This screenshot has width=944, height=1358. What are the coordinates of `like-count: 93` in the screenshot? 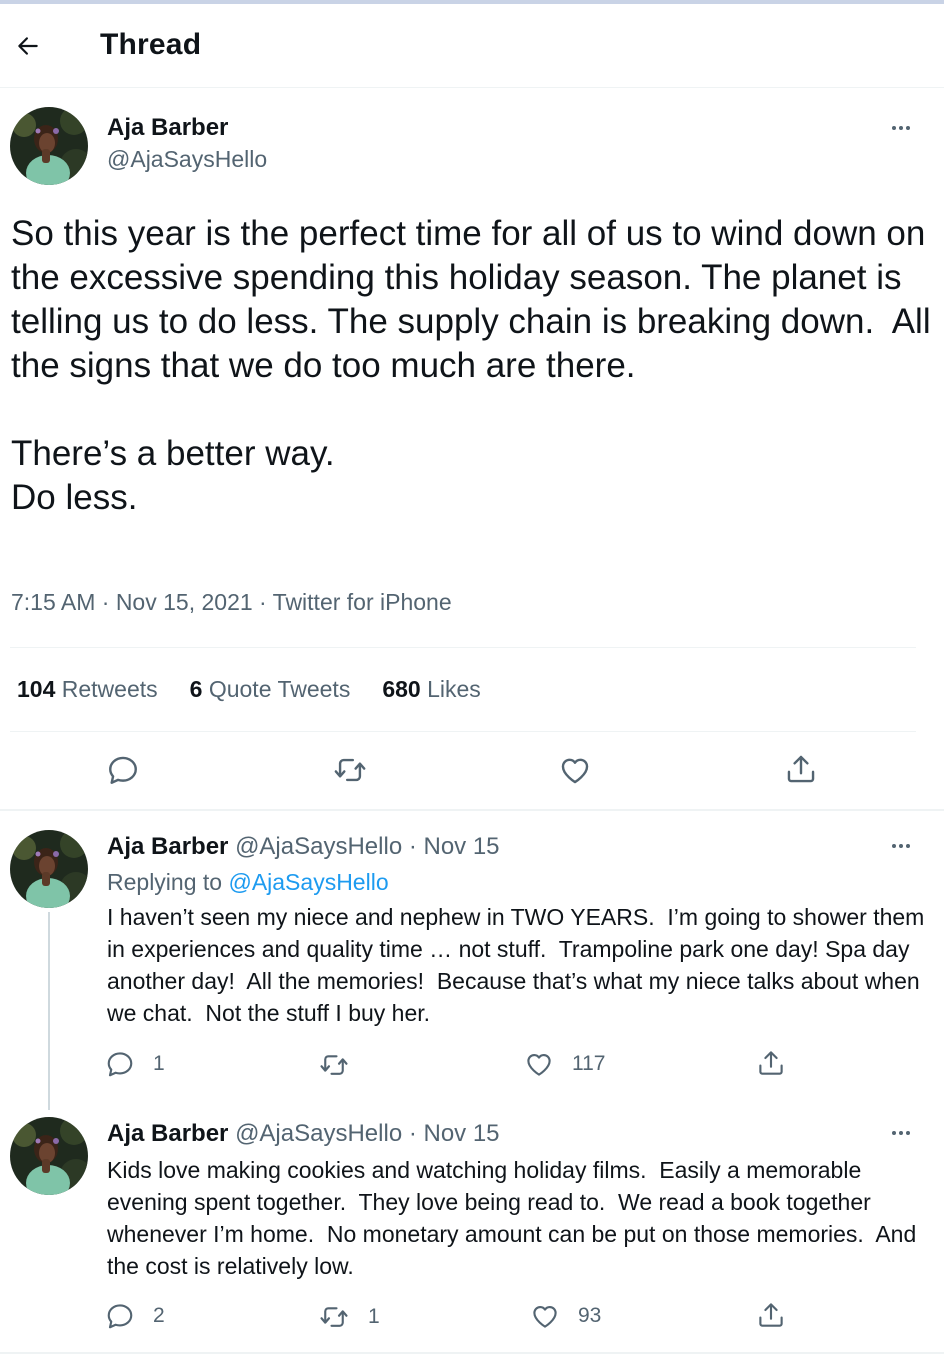 It's located at (590, 1315).